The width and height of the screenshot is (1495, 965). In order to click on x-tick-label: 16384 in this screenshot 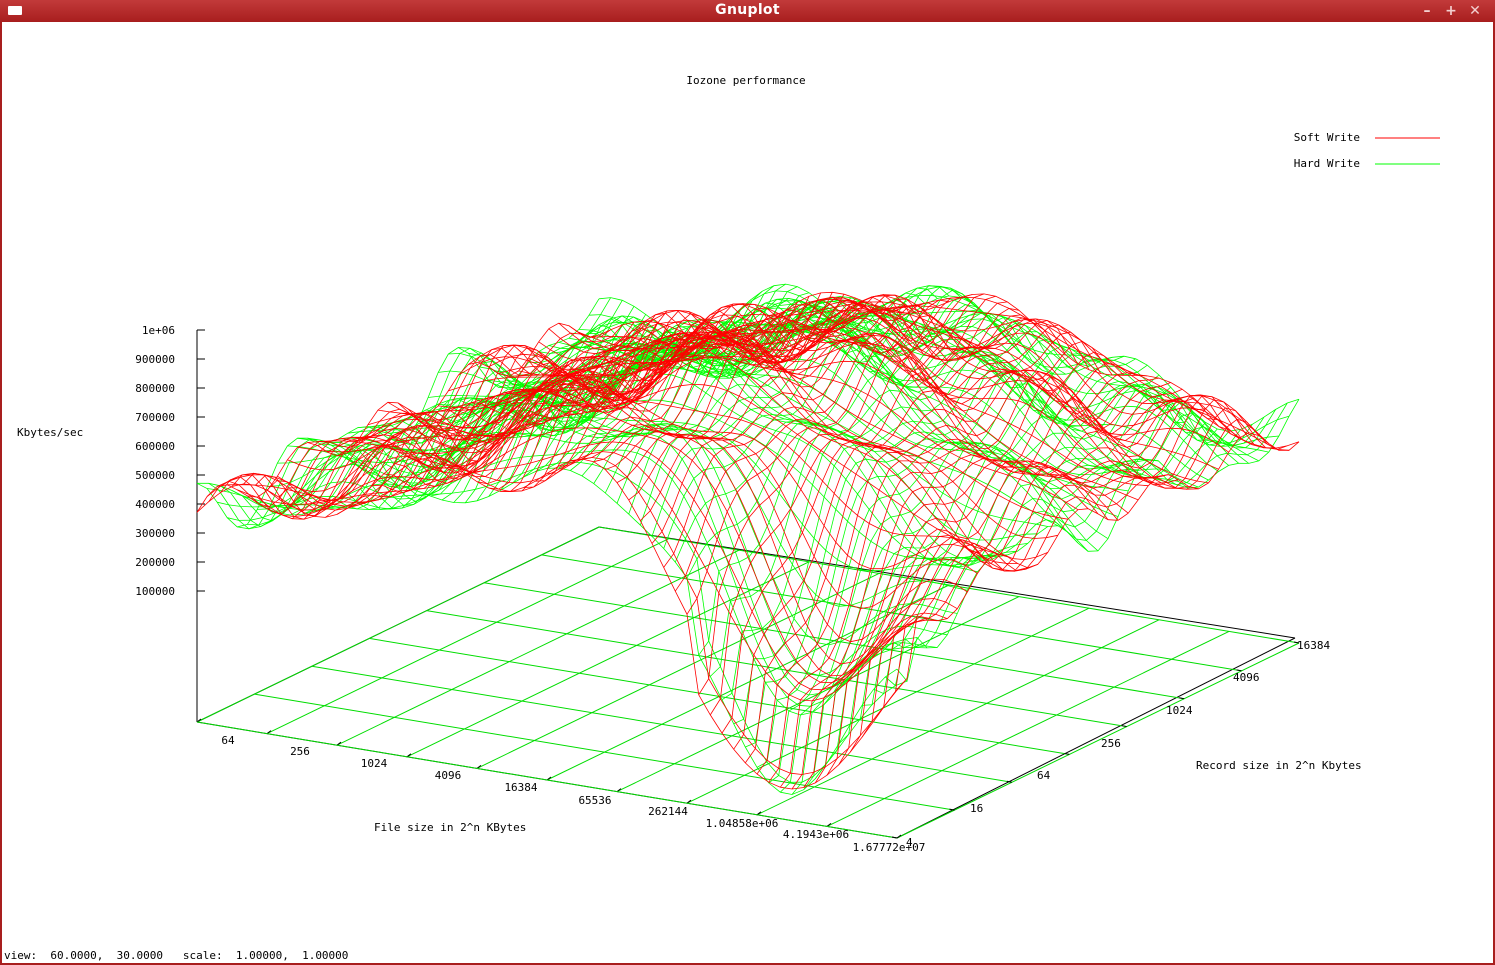, I will do `click(520, 787)`.